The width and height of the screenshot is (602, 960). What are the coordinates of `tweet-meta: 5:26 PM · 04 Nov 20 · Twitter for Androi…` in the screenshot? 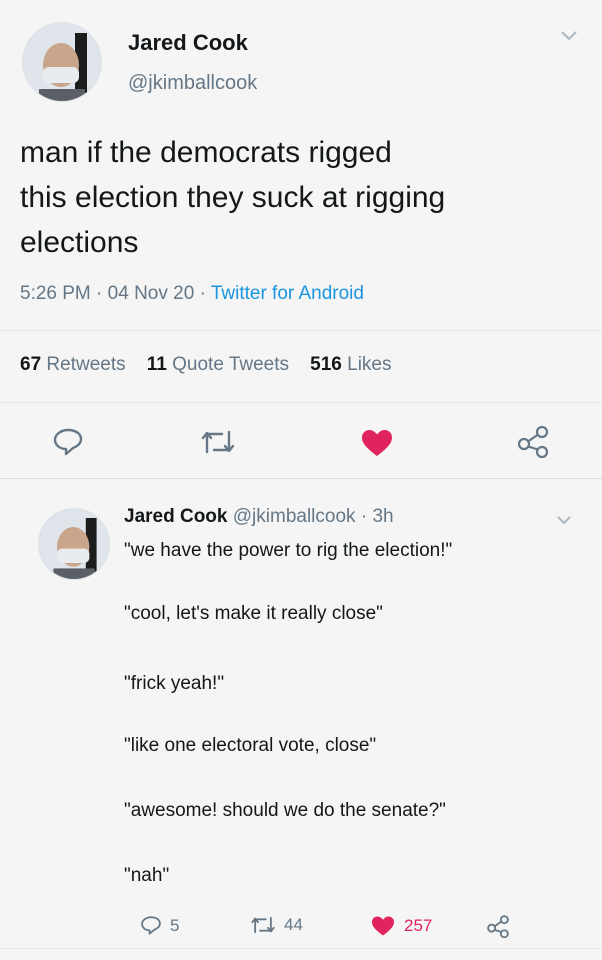 It's located at (192, 293).